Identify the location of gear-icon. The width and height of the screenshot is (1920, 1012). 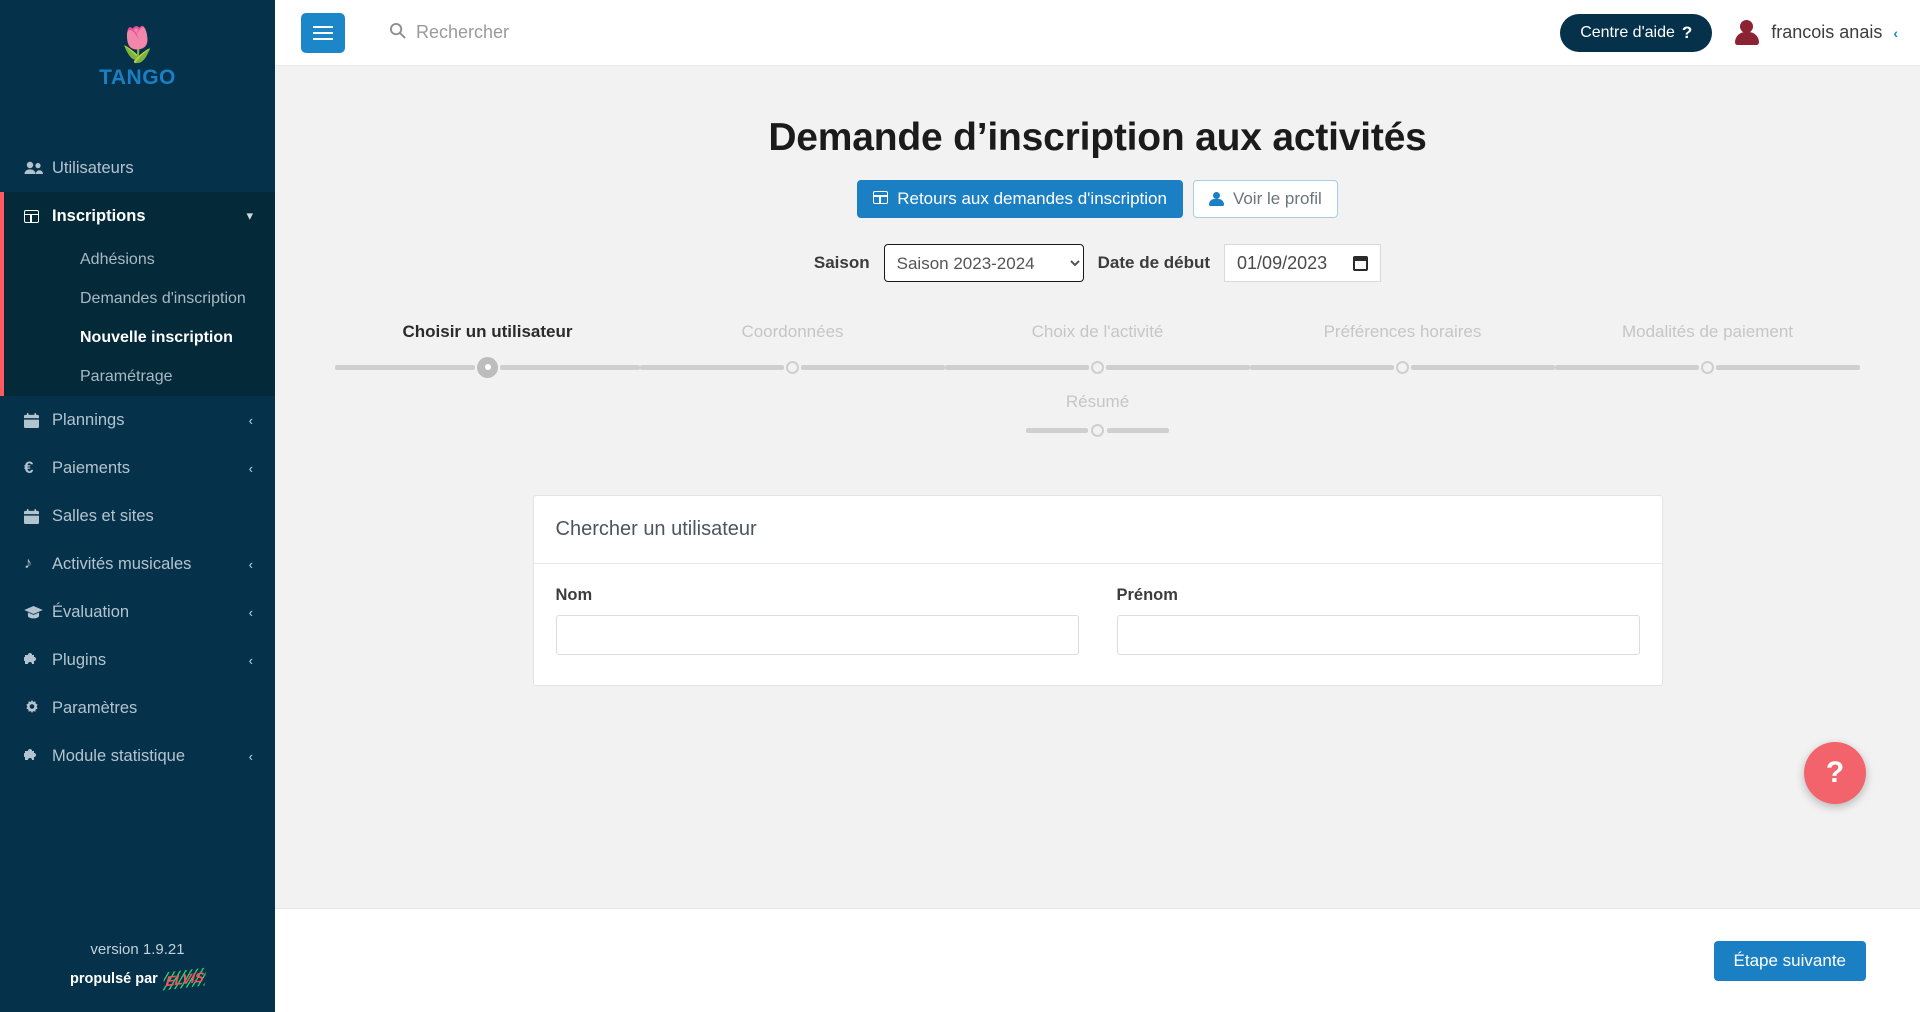
(38, 708).